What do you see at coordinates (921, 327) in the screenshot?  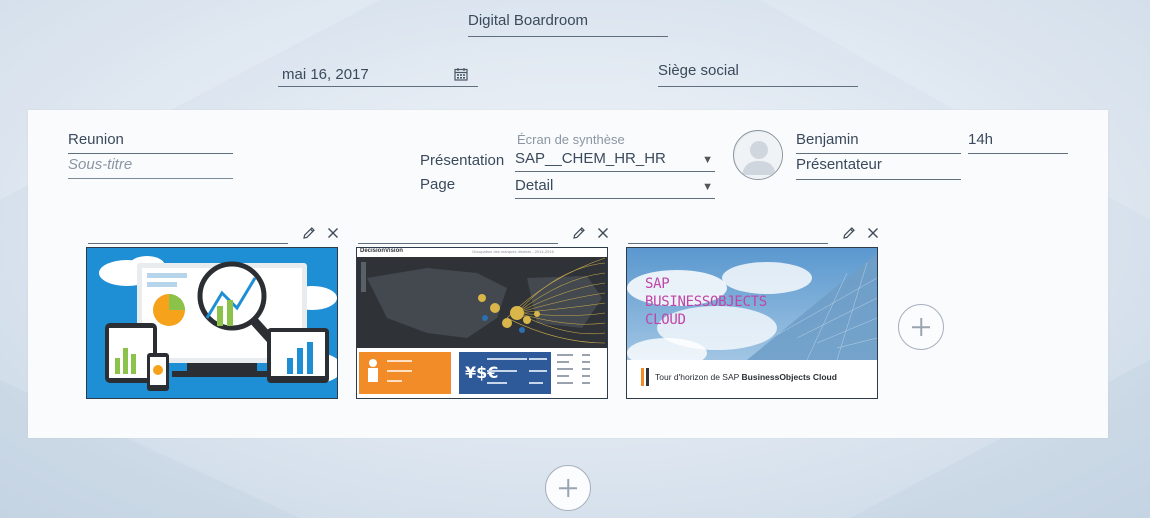 I see `add-slide-button` at bounding box center [921, 327].